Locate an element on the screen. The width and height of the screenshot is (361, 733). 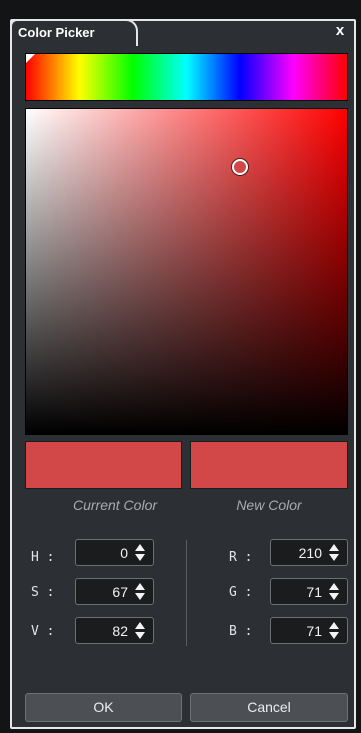
ok-button: OK is located at coordinates (103, 707).